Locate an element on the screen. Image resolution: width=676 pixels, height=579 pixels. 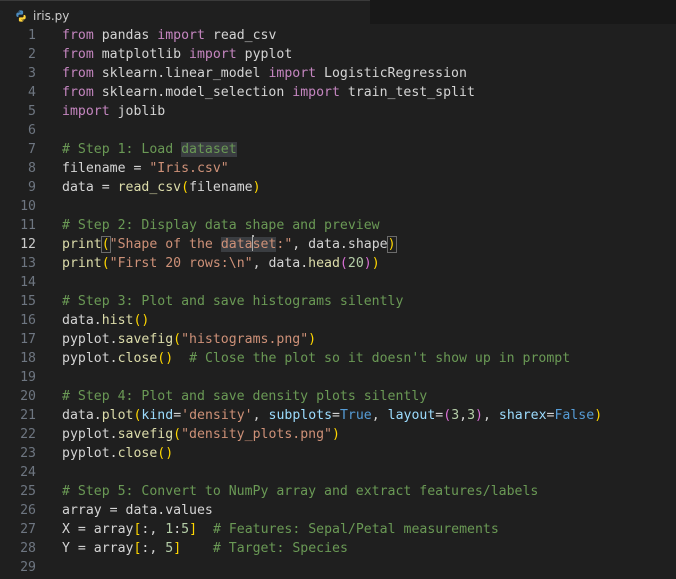
line-number: 14 is located at coordinates (28, 282).